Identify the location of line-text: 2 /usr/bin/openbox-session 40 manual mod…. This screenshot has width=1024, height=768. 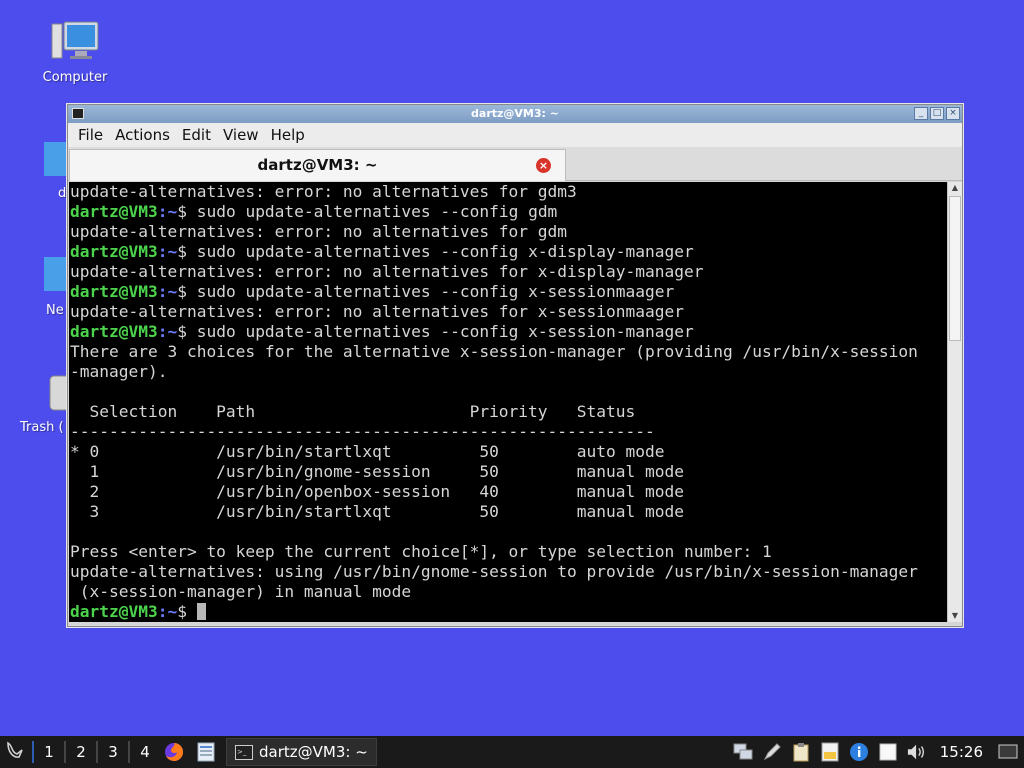
(377, 491).